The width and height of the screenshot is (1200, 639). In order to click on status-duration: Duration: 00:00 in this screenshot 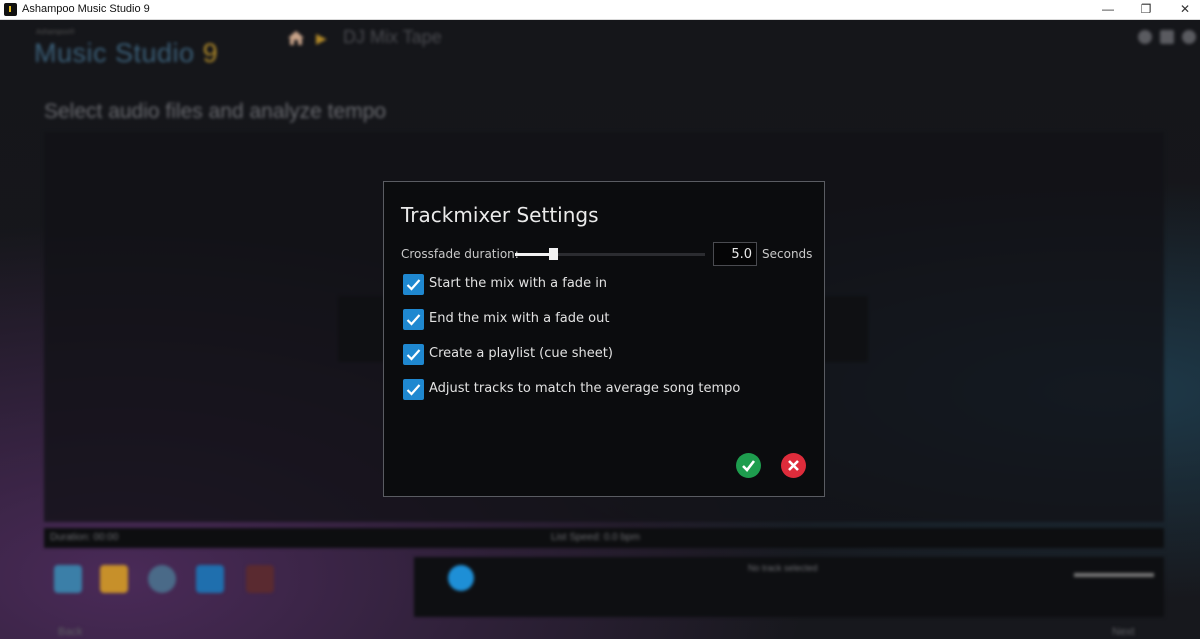, I will do `click(84, 537)`.